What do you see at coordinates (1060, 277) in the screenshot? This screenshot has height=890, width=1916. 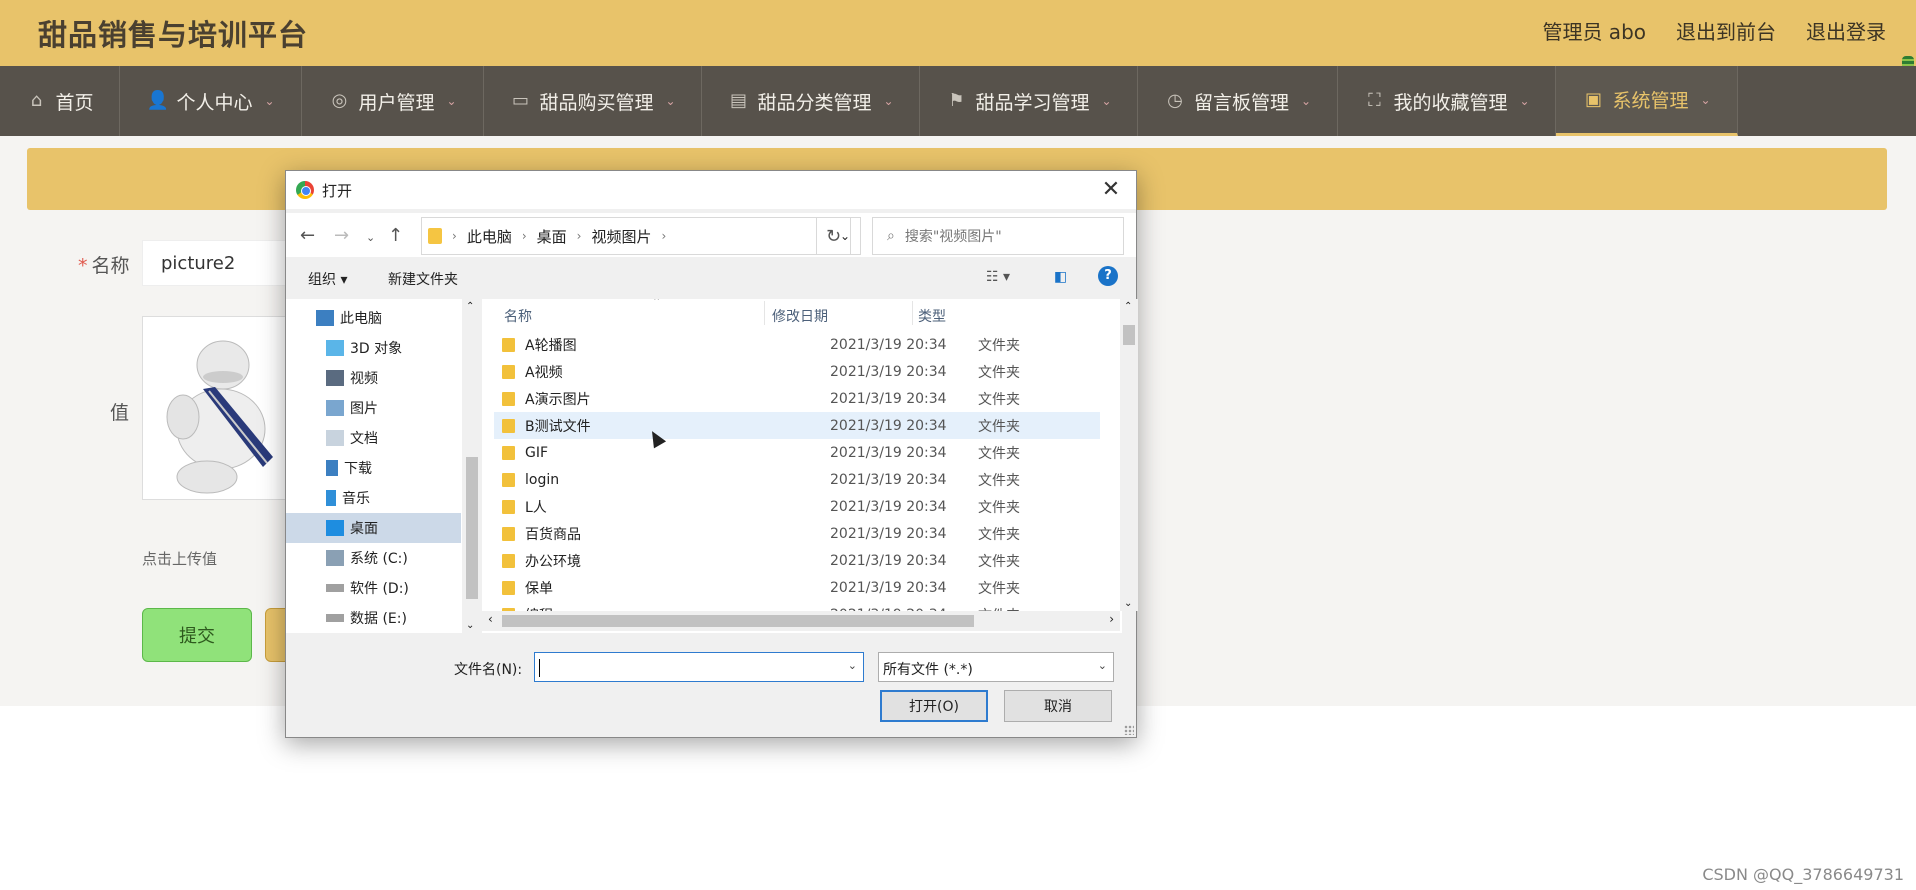 I see `preview-pane-icon: ◧` at bounding box center [1060, 277].